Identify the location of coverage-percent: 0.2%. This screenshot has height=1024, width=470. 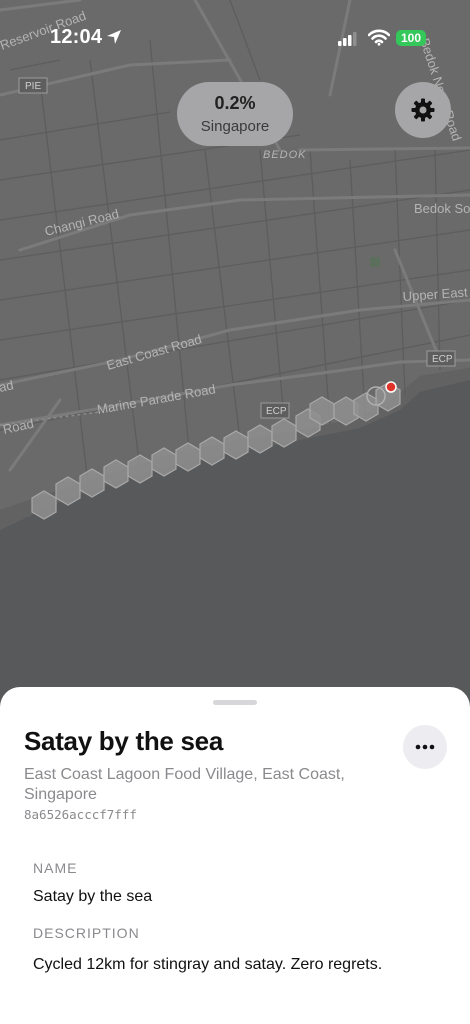
(235, 103).